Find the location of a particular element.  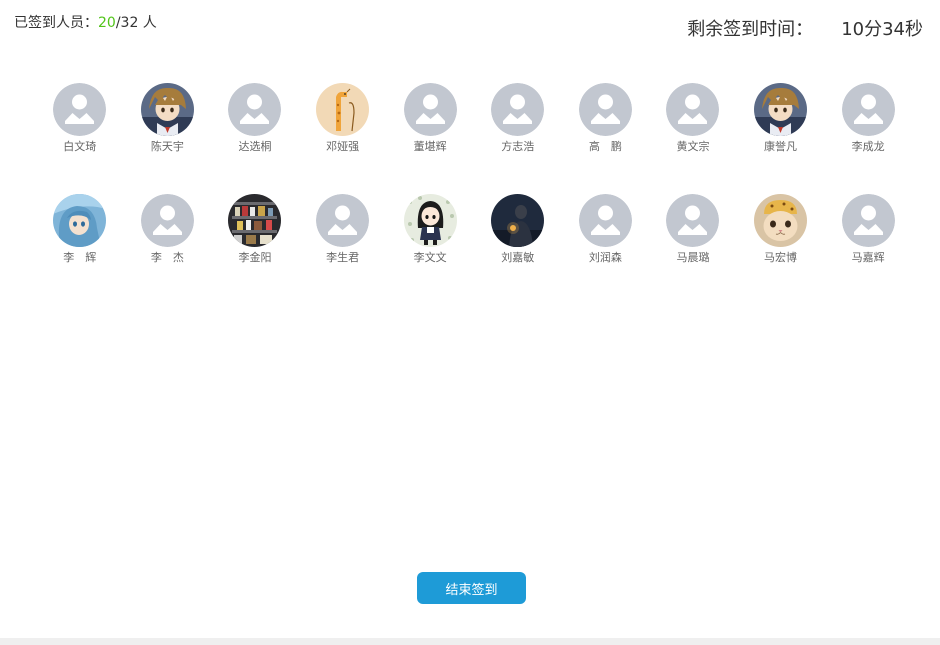

attendee-name: 李文文 is located at coordinates (430, 257).